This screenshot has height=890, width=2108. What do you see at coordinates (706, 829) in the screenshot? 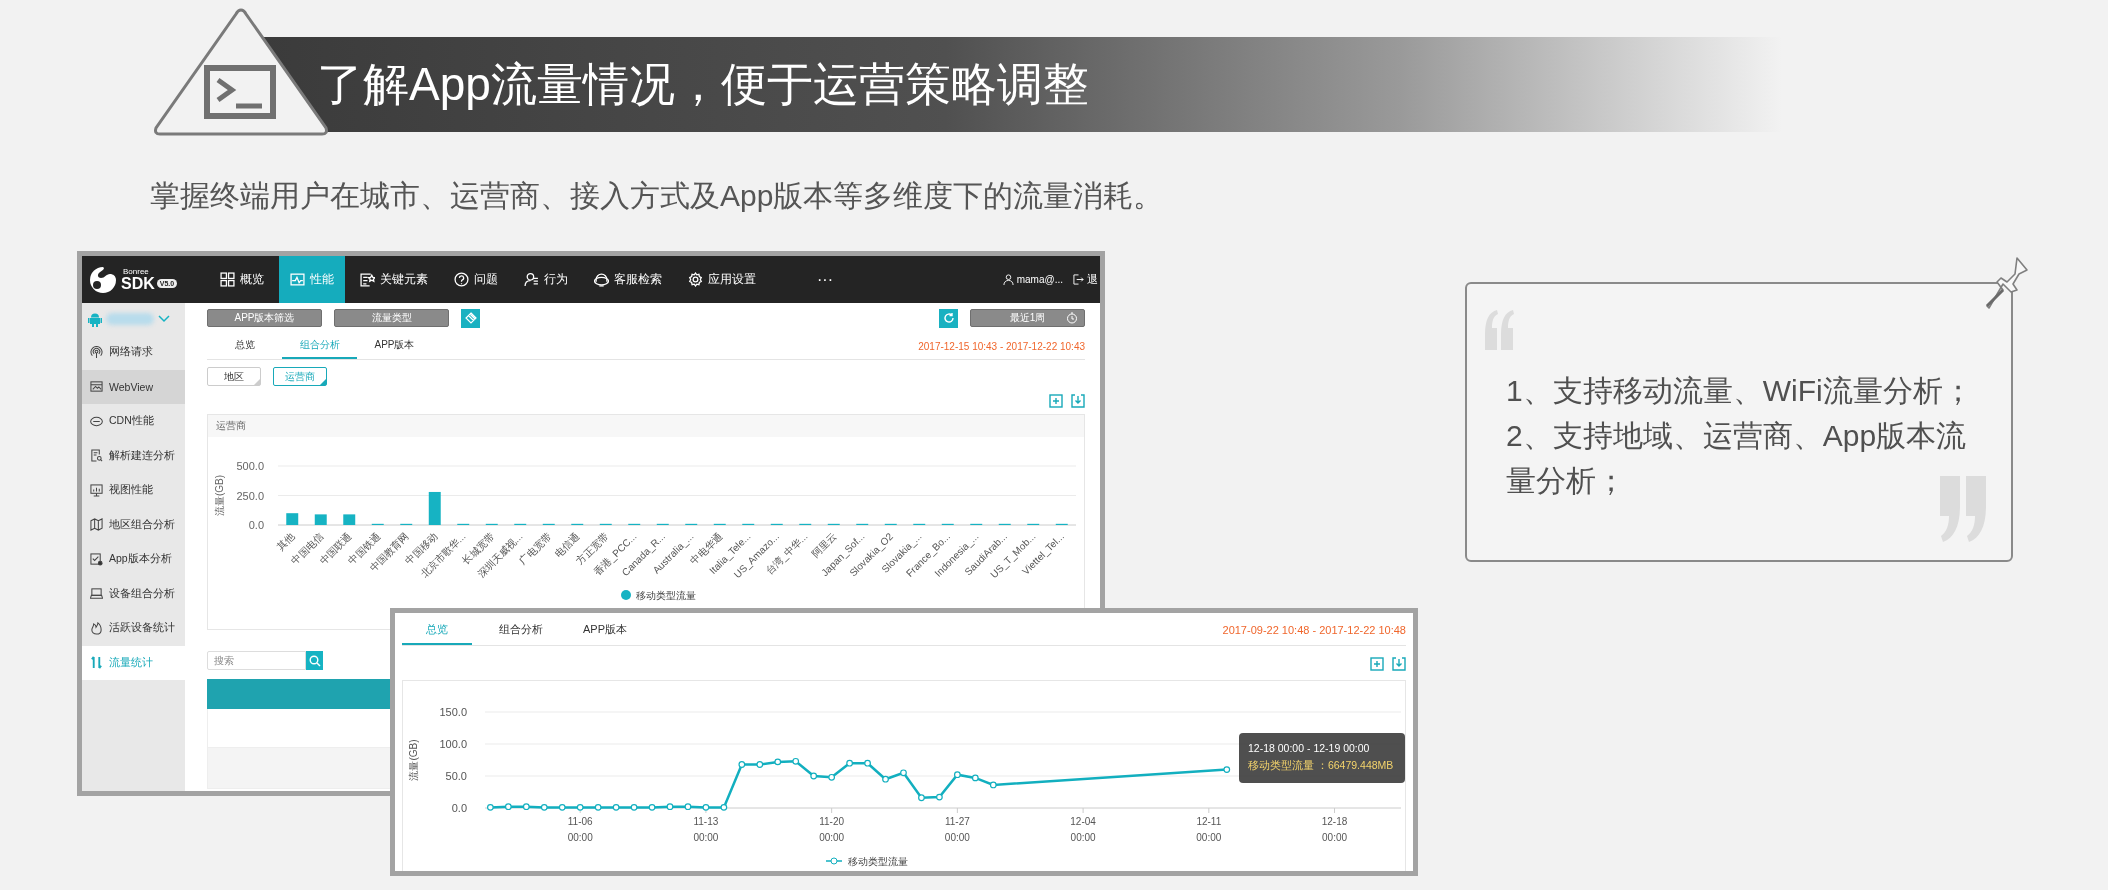
I see `axis-label: 11-13 00:00` at bounding box center [706, 829].